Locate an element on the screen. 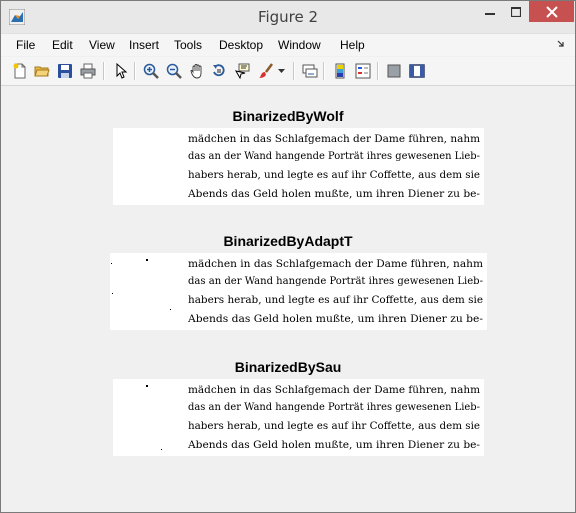  print-icon is located at coordinates (88, 71).